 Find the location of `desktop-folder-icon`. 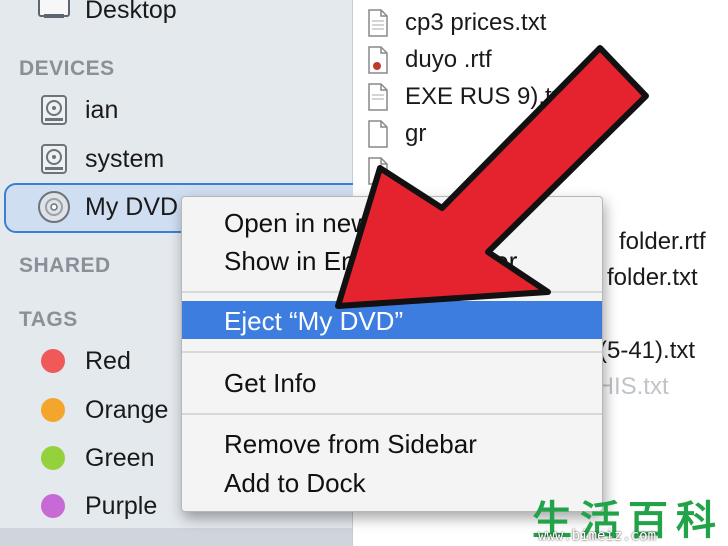

desktop-folder-icon is located at coordinates (54, 9).